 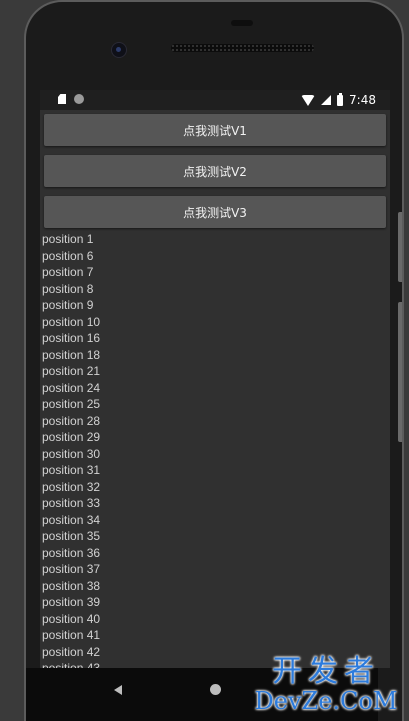 I want to click on back-icon, so click(x=118, y=690).